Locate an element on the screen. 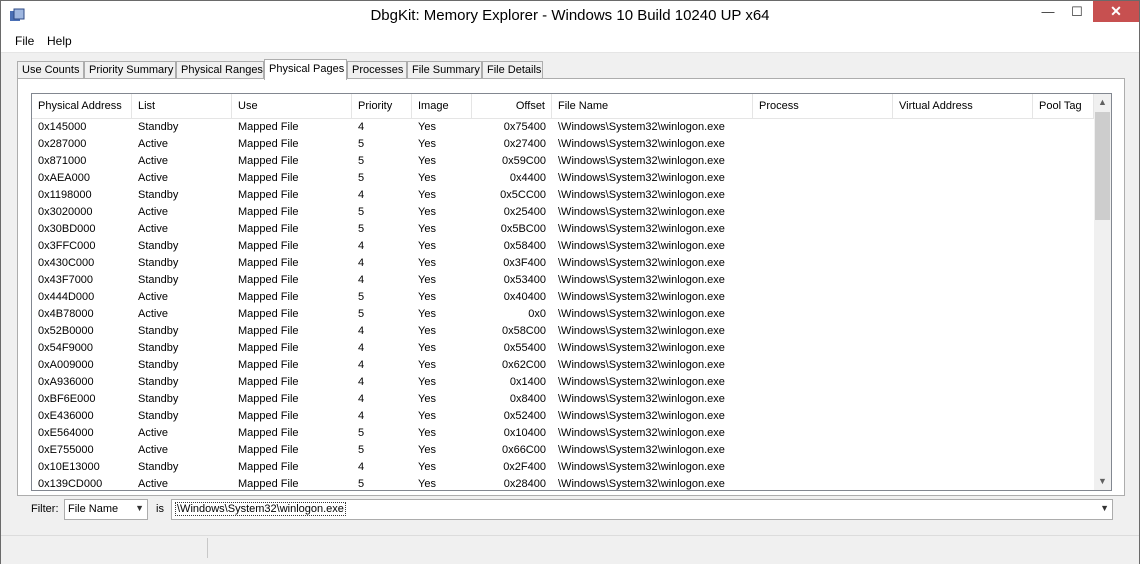 The image size is (1140, 564). filter-value-combo: \Windows\System32\winlogon.exe ▼ is located at coordinates (642, 509).